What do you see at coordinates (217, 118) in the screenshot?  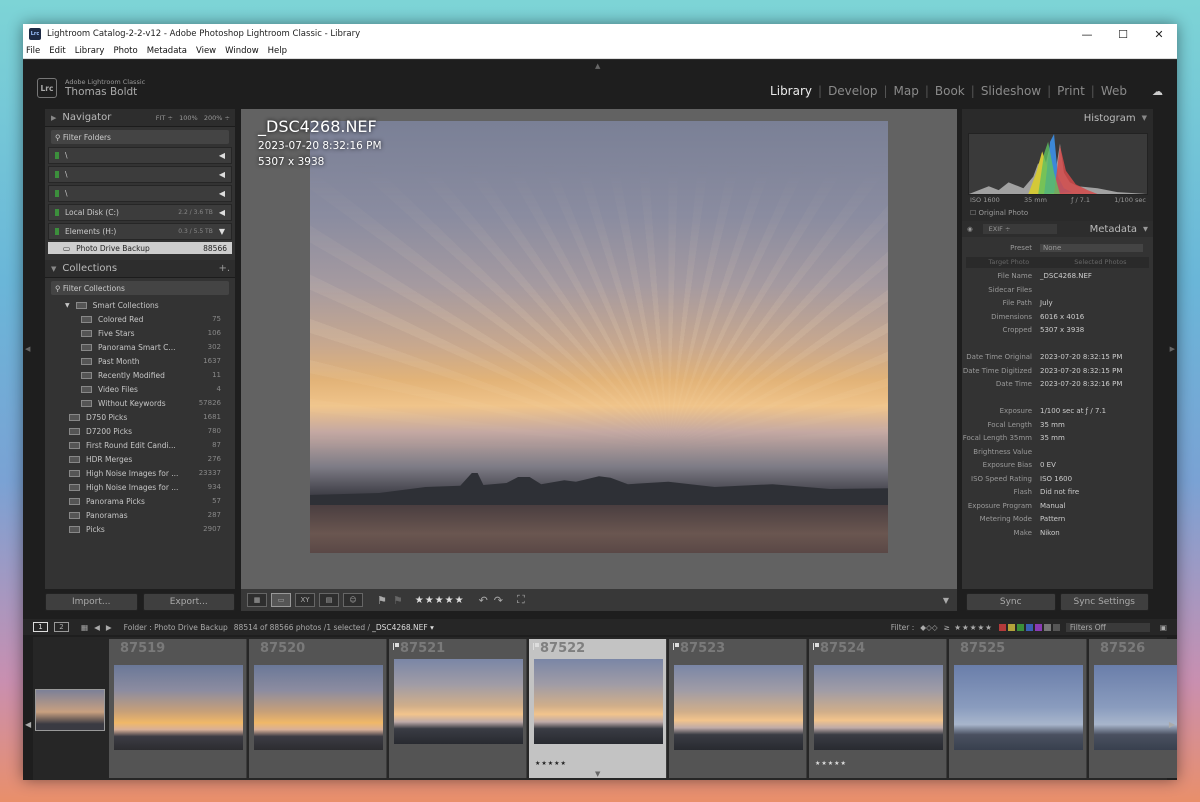 I see `zoom-200: 200% ÷` at bounding box center [217, 118].